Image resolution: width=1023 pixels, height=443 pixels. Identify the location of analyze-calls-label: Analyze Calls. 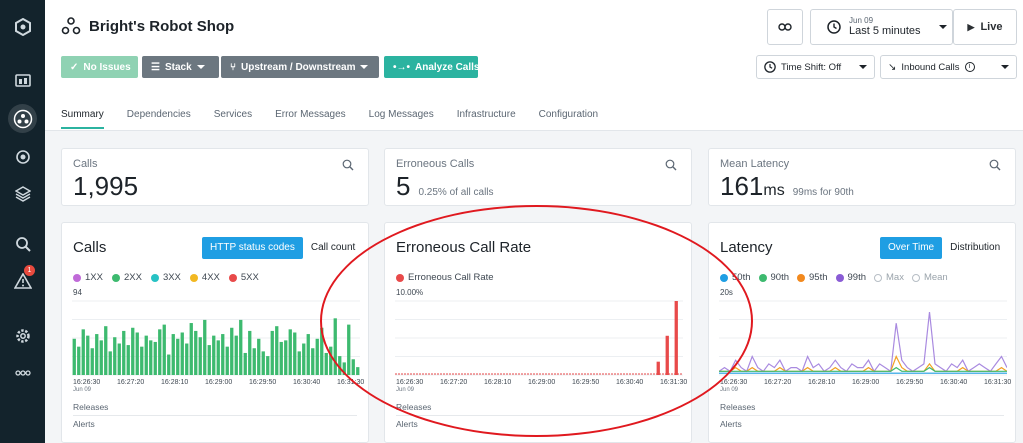
(447, 67).